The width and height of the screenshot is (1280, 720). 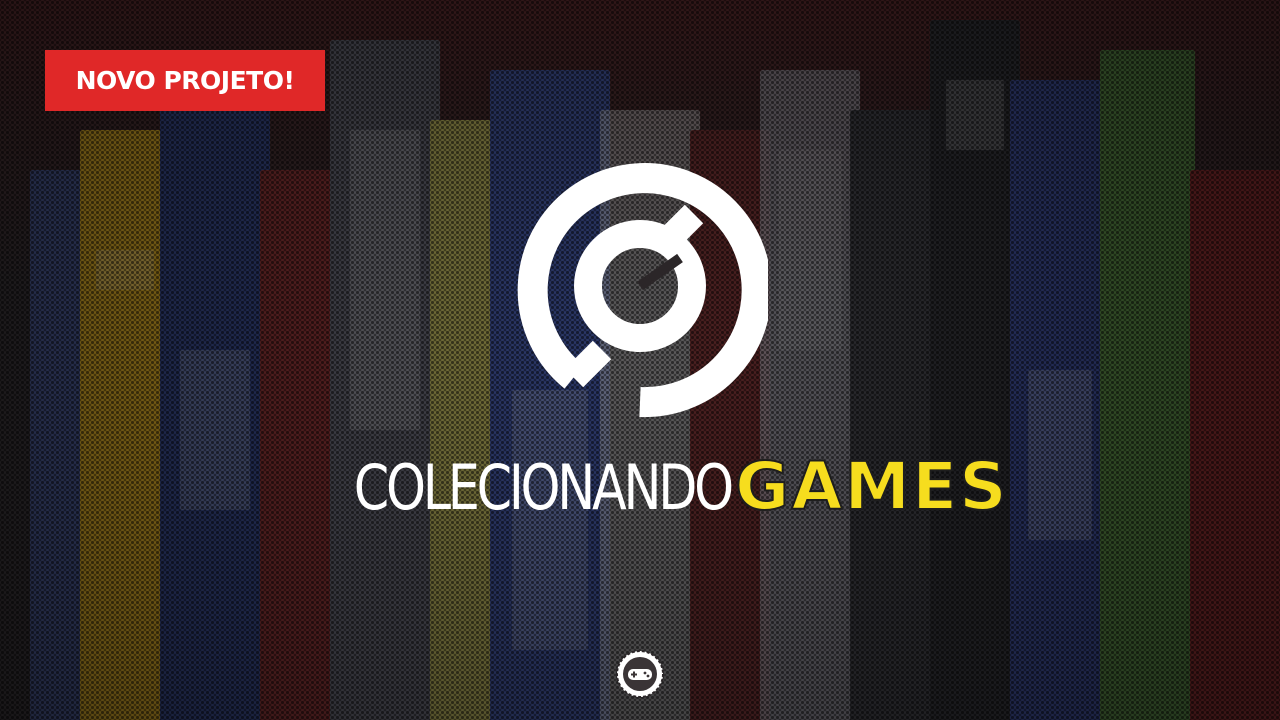 What do you see at coordinates (642, 290) in the screenshot?
I see `g-circle-logo-icon` at bounding box center [642, 290].